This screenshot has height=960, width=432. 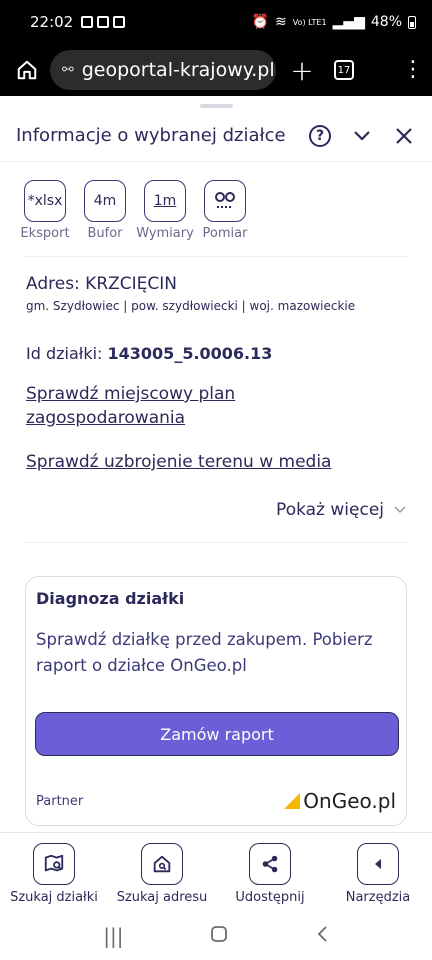 I want to click on tab-switcher-button: 17, so click(x=344, y=70).